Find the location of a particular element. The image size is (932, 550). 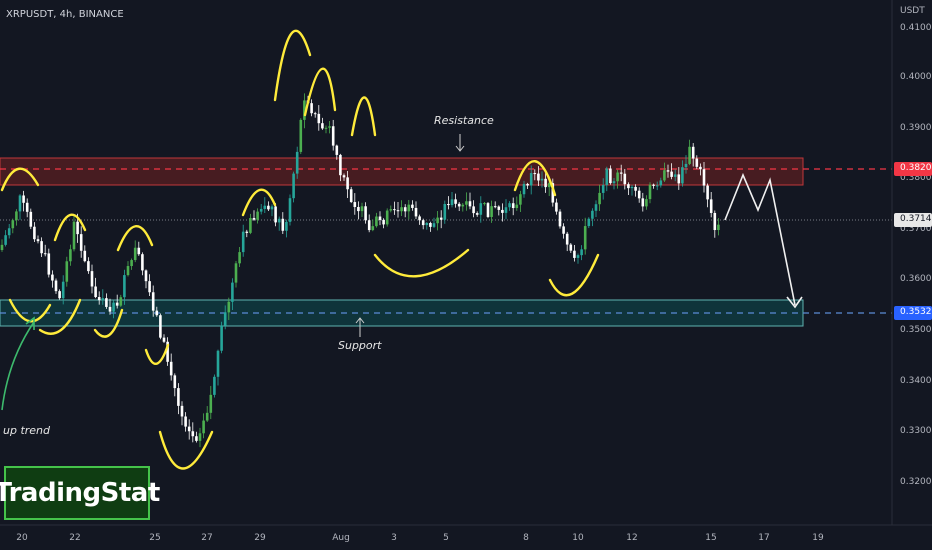

resistance-annotation: Resistance is located at coordinates (464, 120).